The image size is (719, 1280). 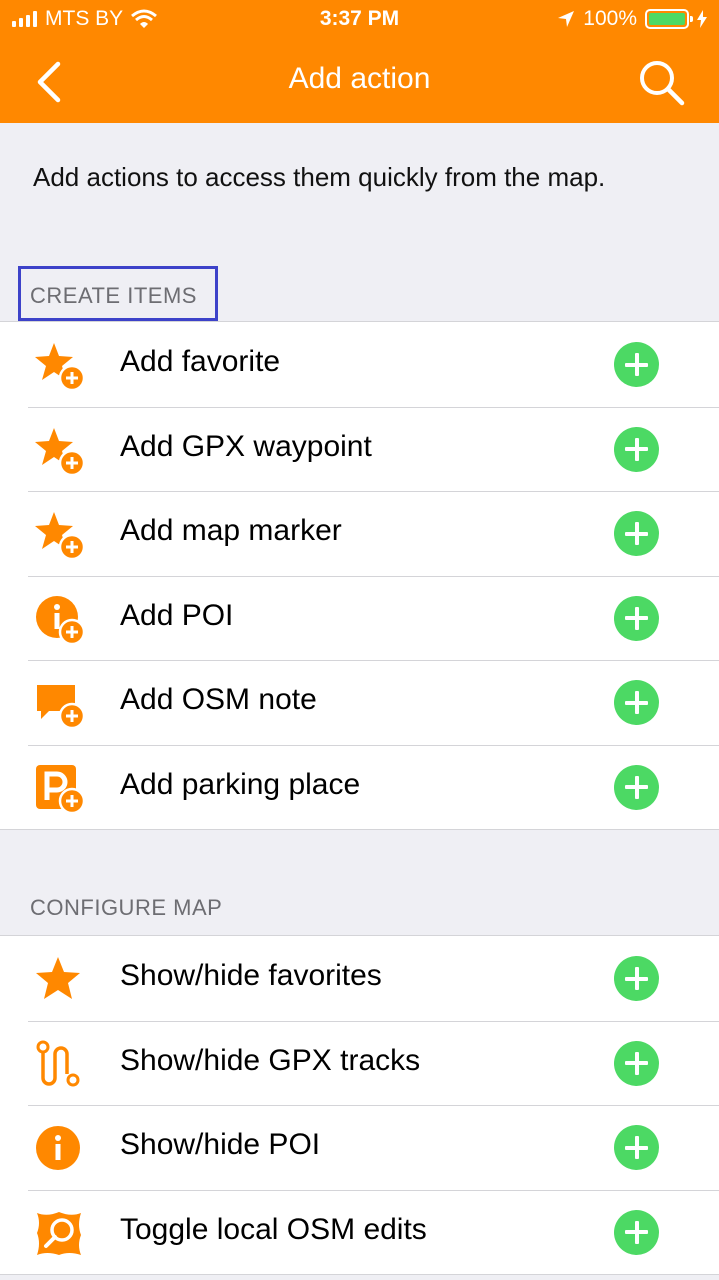 I want to click on list-item-label: Add favorite, so click(x=200, y=361).